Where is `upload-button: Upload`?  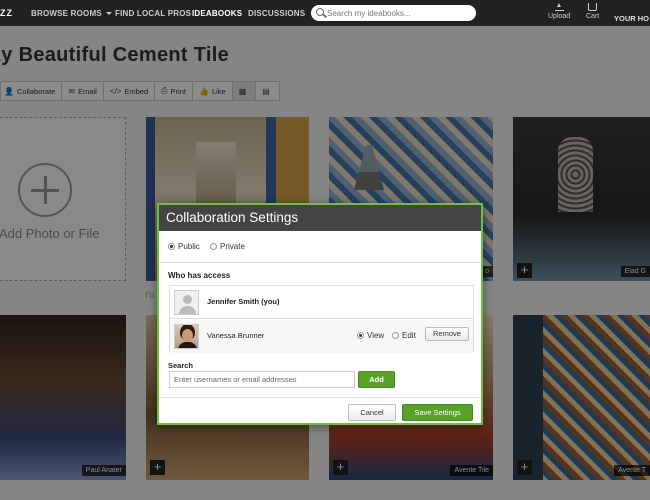
upload-button: Upload is located at coordinates (559, 11).